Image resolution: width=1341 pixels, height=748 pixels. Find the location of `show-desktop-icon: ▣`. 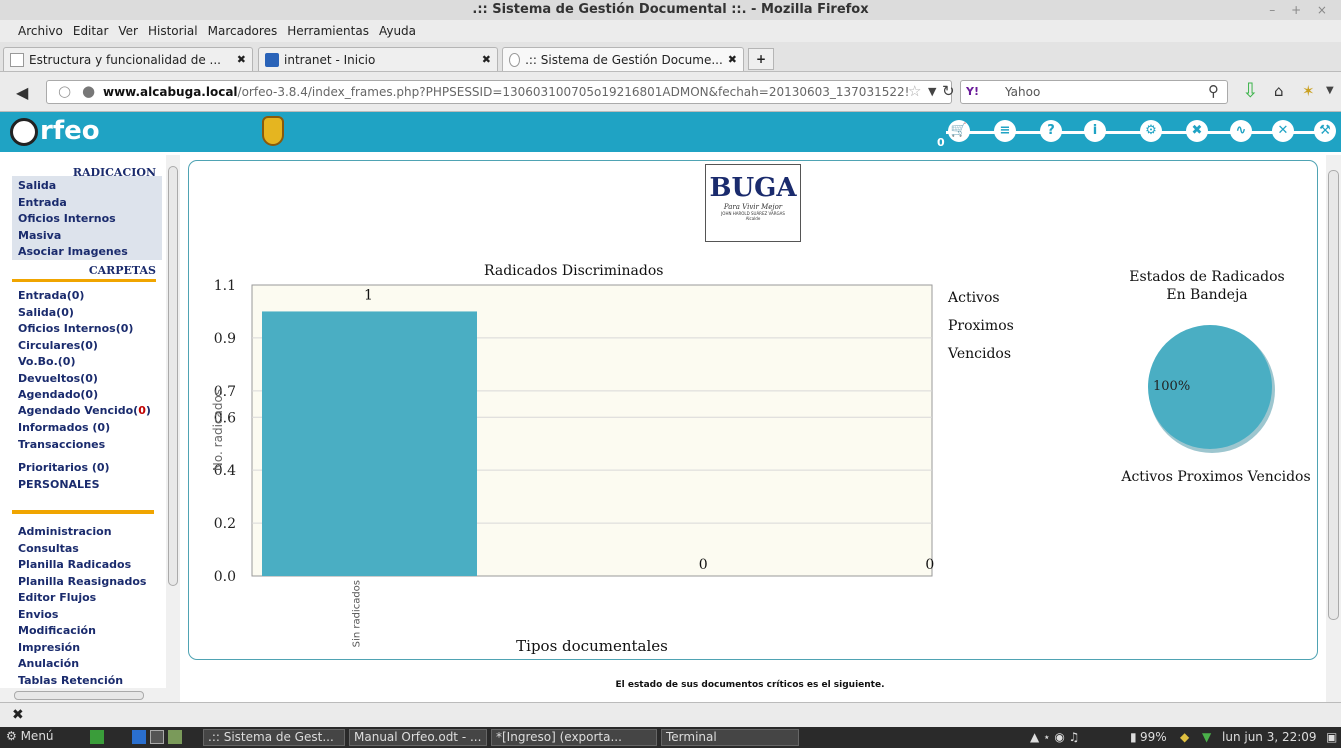

show-desktop-icon: ▣ is located at coordinates (1331, 737).